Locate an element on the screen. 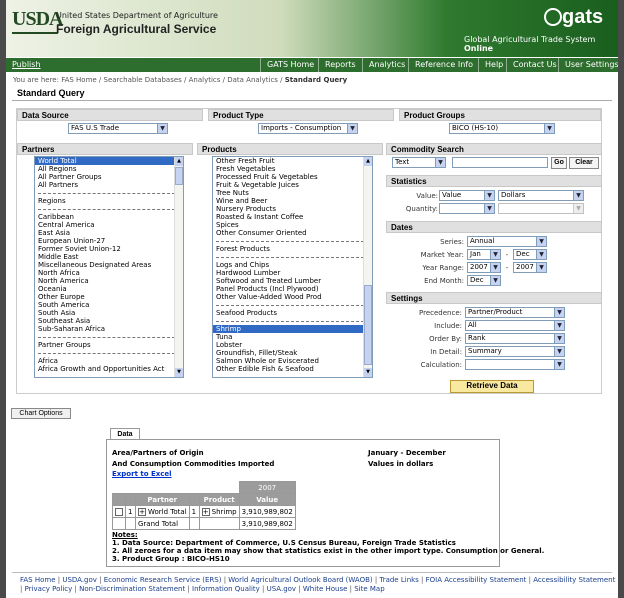 The height and width of the screenshot is (598, 624). footer-link: Site Map is located at coordinates (369, 589).